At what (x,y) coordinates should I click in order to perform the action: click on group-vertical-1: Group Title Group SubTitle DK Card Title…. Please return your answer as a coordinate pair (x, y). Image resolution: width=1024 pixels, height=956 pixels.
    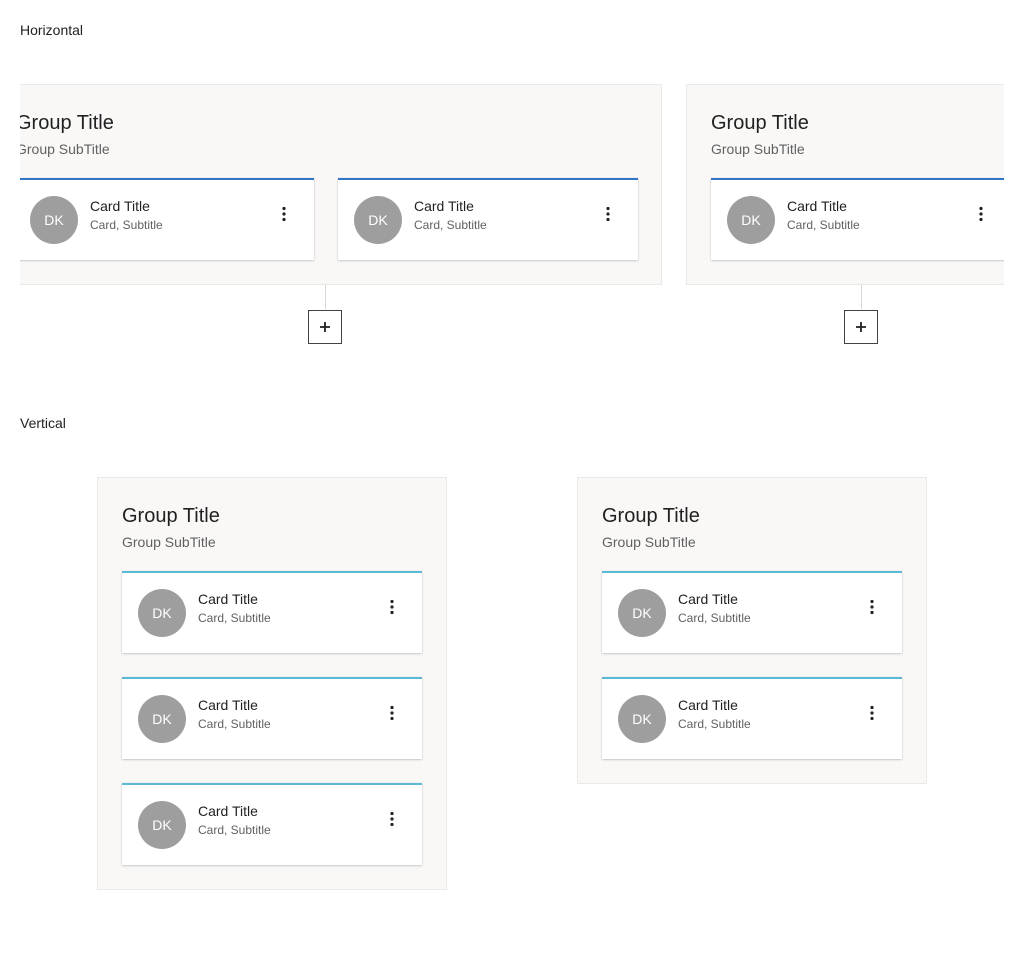
    Looking at the image, I should click on (272, 683).